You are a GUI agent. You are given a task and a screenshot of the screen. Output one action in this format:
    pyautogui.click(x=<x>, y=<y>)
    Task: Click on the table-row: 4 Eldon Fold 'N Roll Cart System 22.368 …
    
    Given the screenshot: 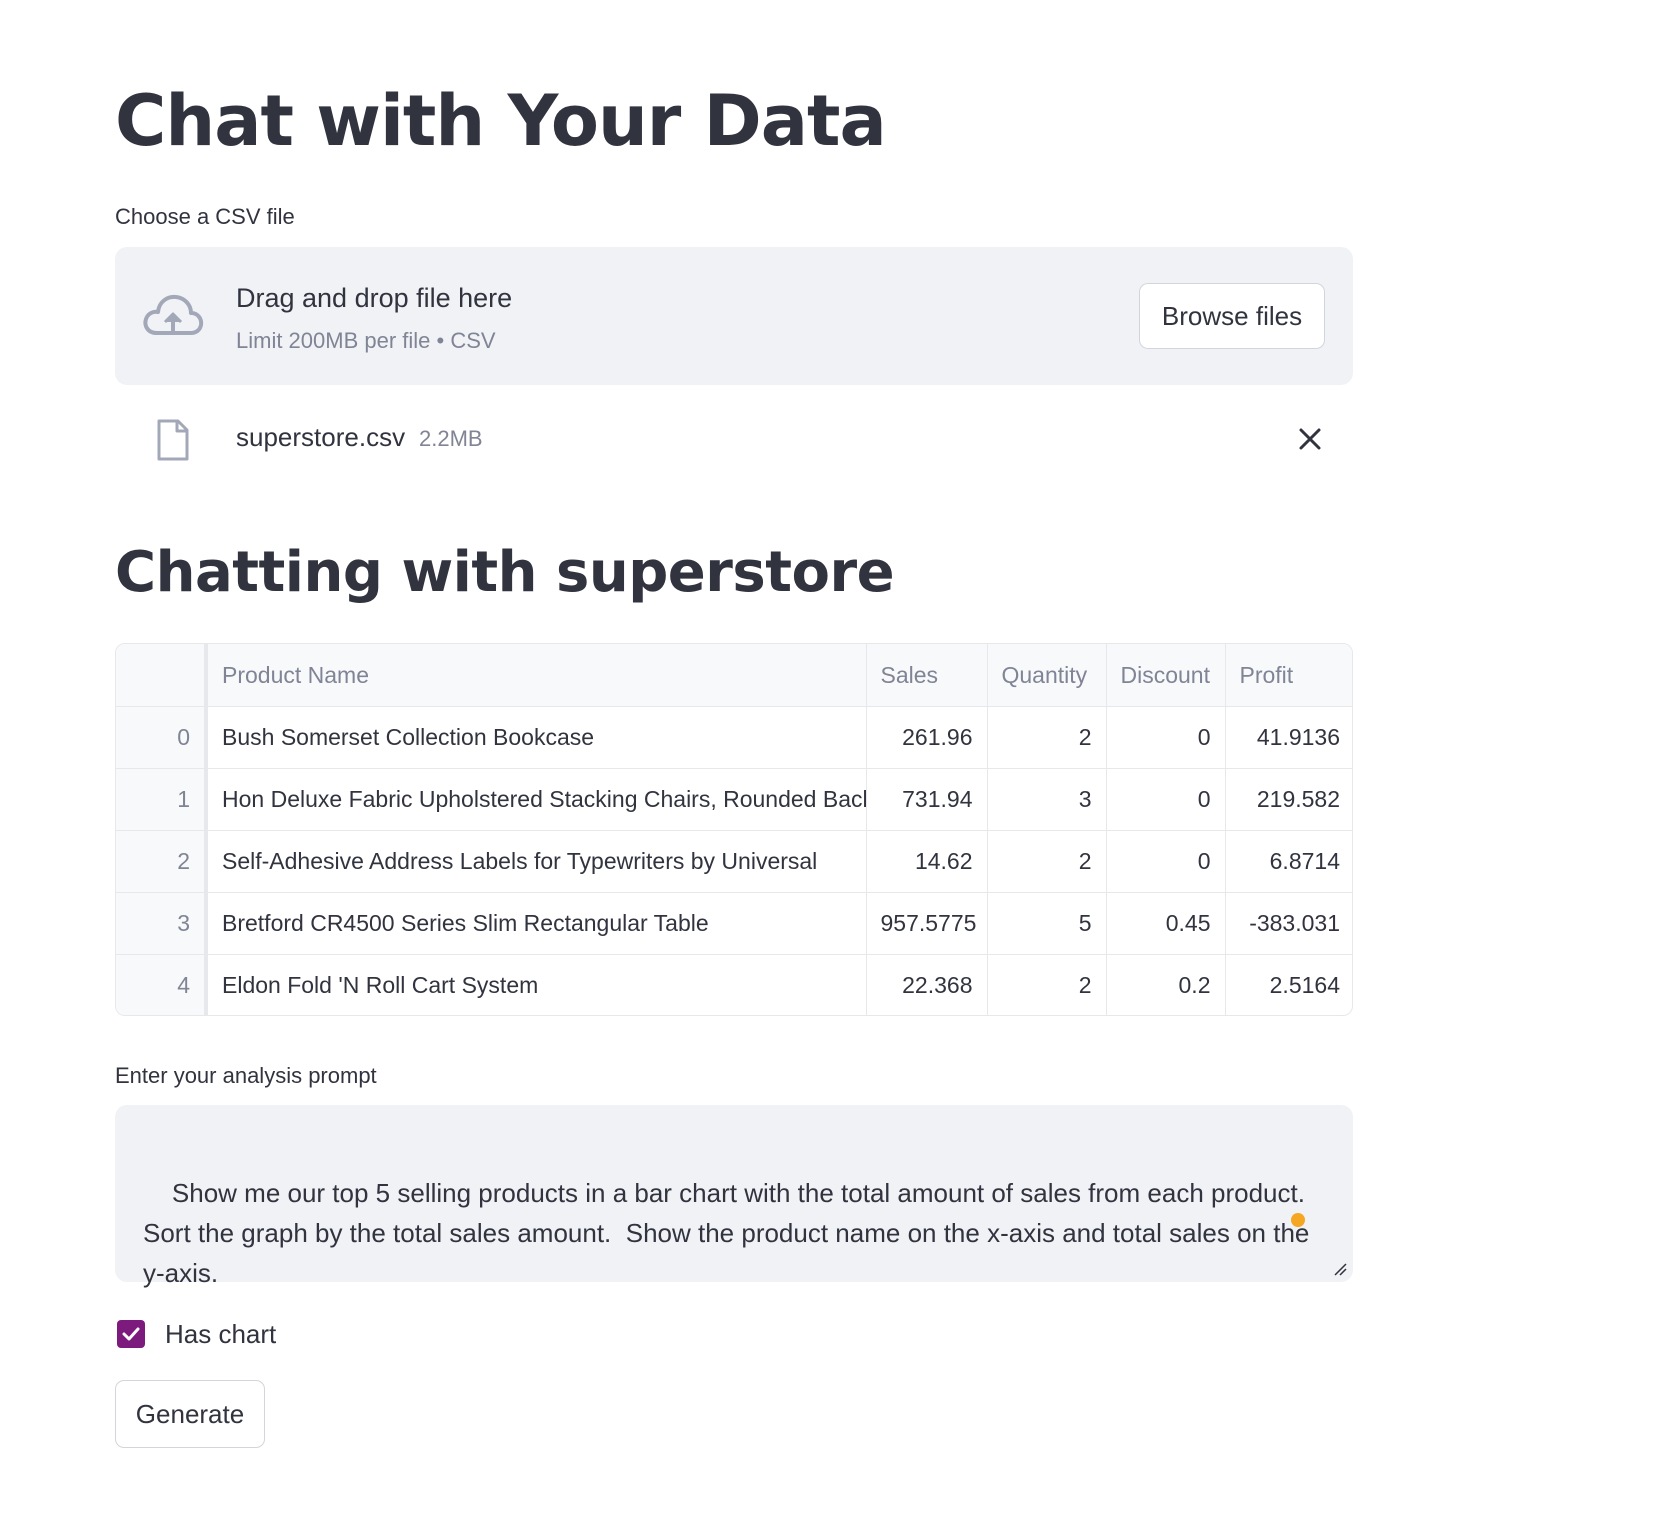 What is the action you would take?
    pyautogui.click(x=734, y=985)
    